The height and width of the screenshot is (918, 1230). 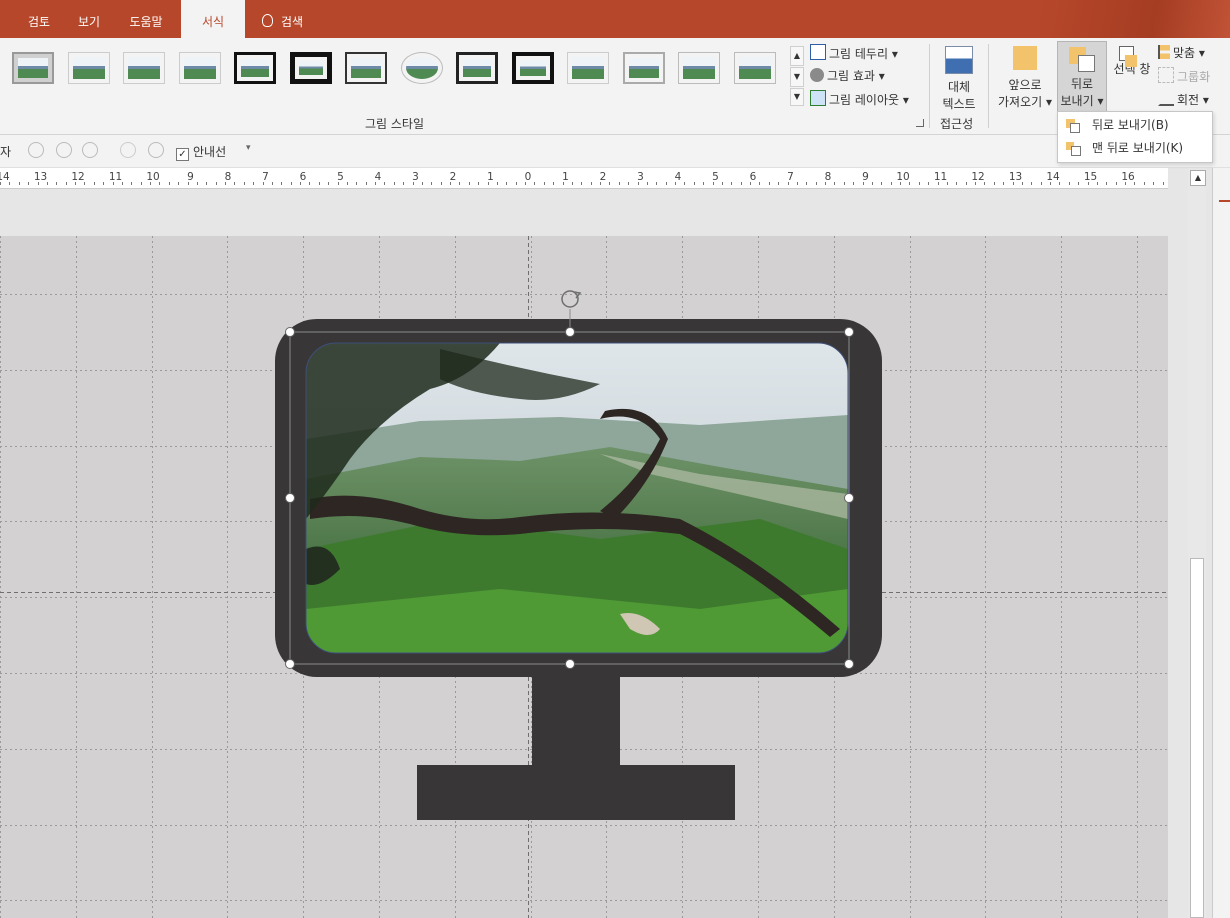 I want to click on selection-pane-button: 선택 창, so click(x=1131, y=77).